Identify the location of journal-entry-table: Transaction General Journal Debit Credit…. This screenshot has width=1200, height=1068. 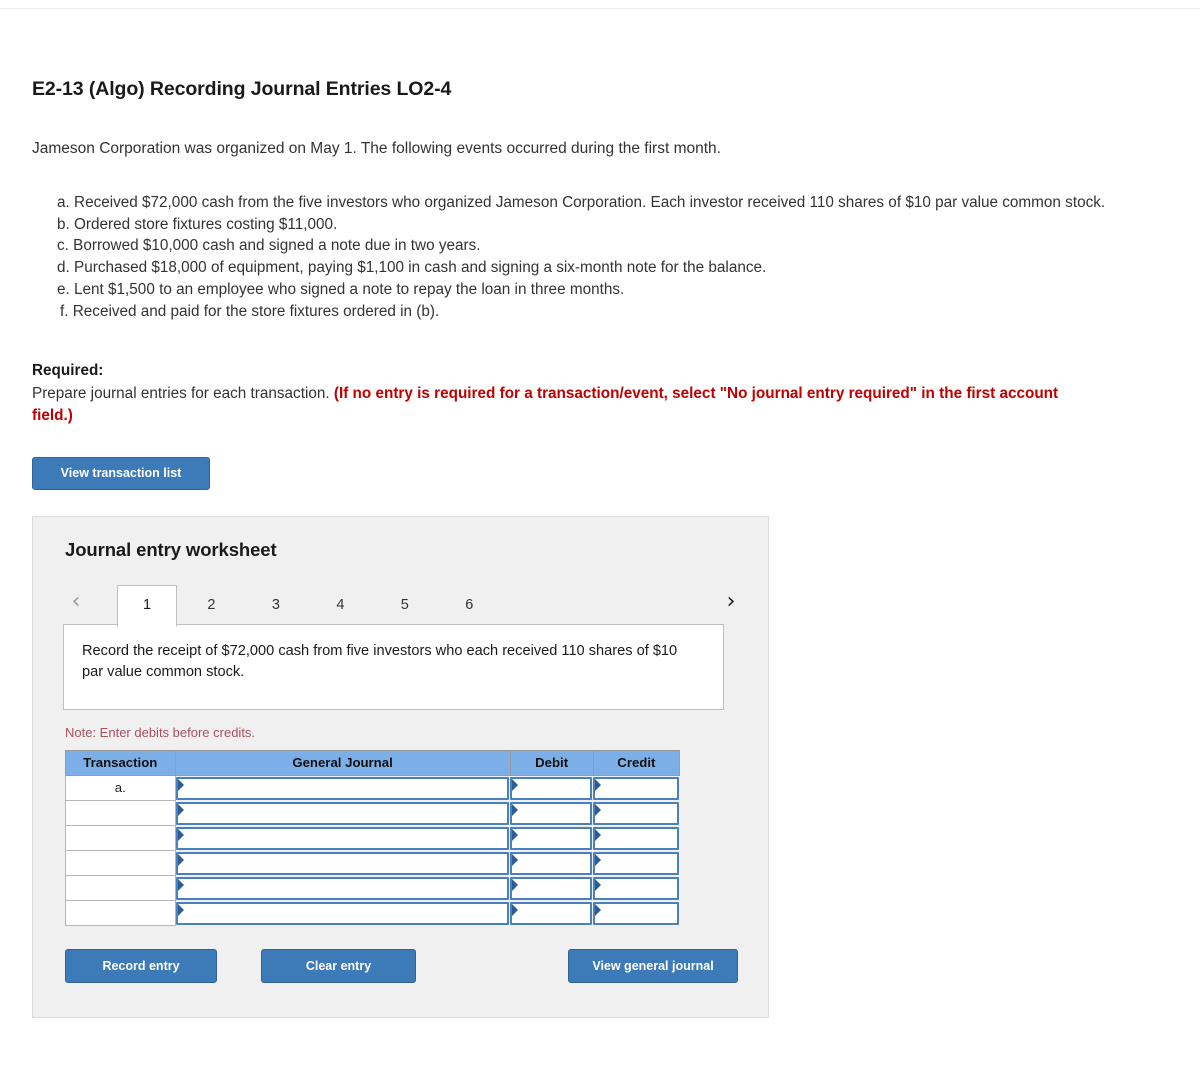
(373, 838).